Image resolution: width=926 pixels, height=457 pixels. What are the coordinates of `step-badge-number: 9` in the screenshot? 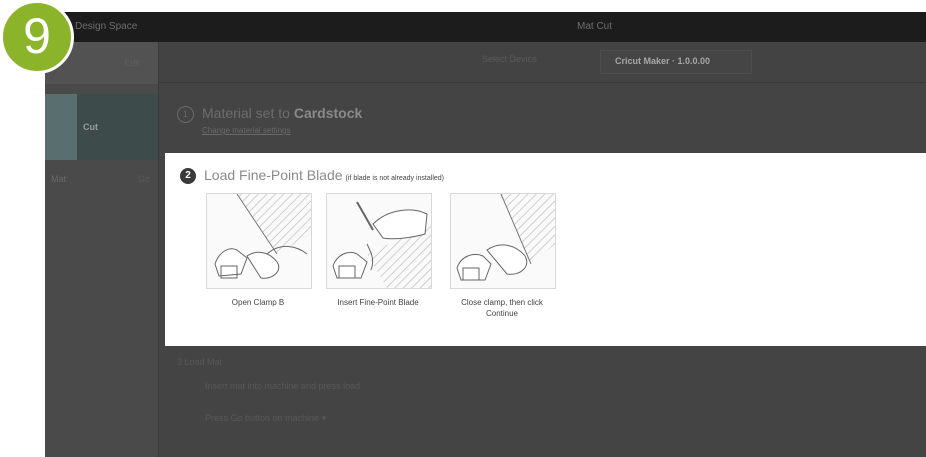 It's located at (37, 36).